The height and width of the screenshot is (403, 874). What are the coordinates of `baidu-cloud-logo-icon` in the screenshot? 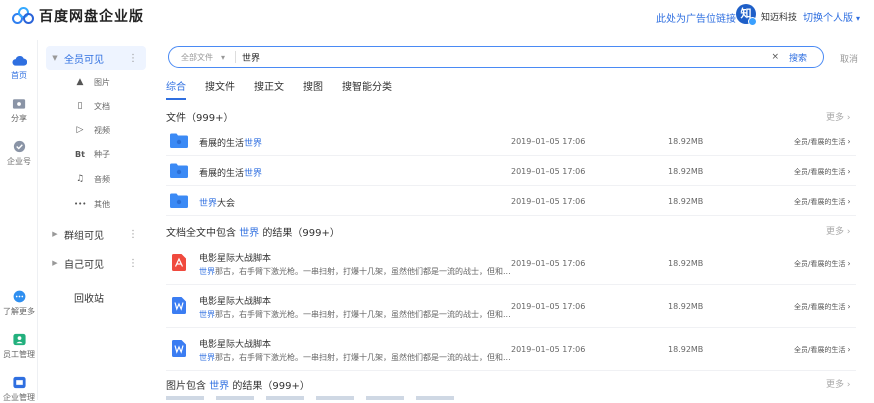 It's located at (23, 16).